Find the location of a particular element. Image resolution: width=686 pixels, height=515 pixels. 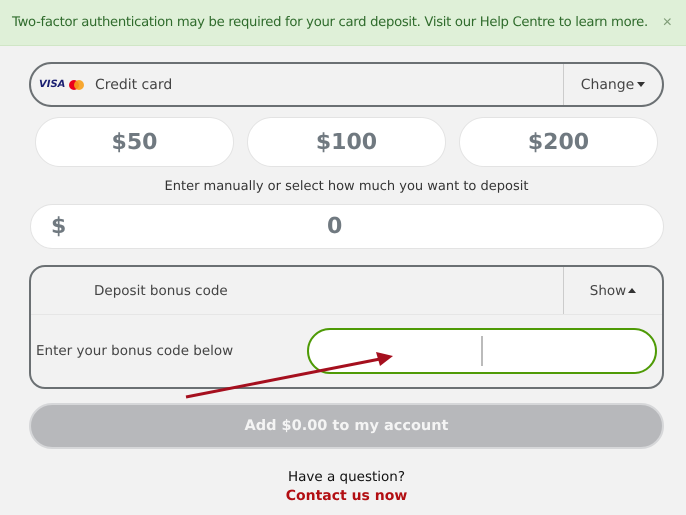

card-brand-label: VISA is located at coordinates (52, 84).